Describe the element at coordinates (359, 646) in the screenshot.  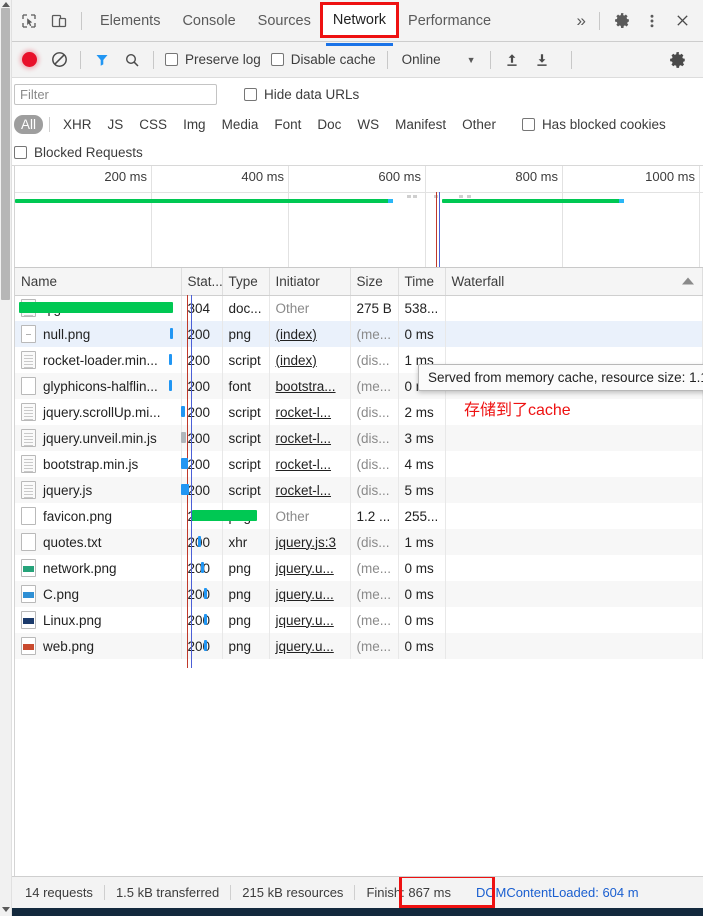
I see `table-row: web.png 200 png jquery.u... (me... 0 ms` at that location.